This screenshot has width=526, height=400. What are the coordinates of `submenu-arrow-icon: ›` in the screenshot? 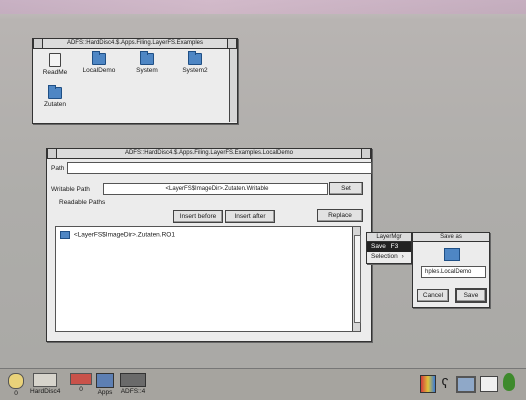 It's located at (402, 256).